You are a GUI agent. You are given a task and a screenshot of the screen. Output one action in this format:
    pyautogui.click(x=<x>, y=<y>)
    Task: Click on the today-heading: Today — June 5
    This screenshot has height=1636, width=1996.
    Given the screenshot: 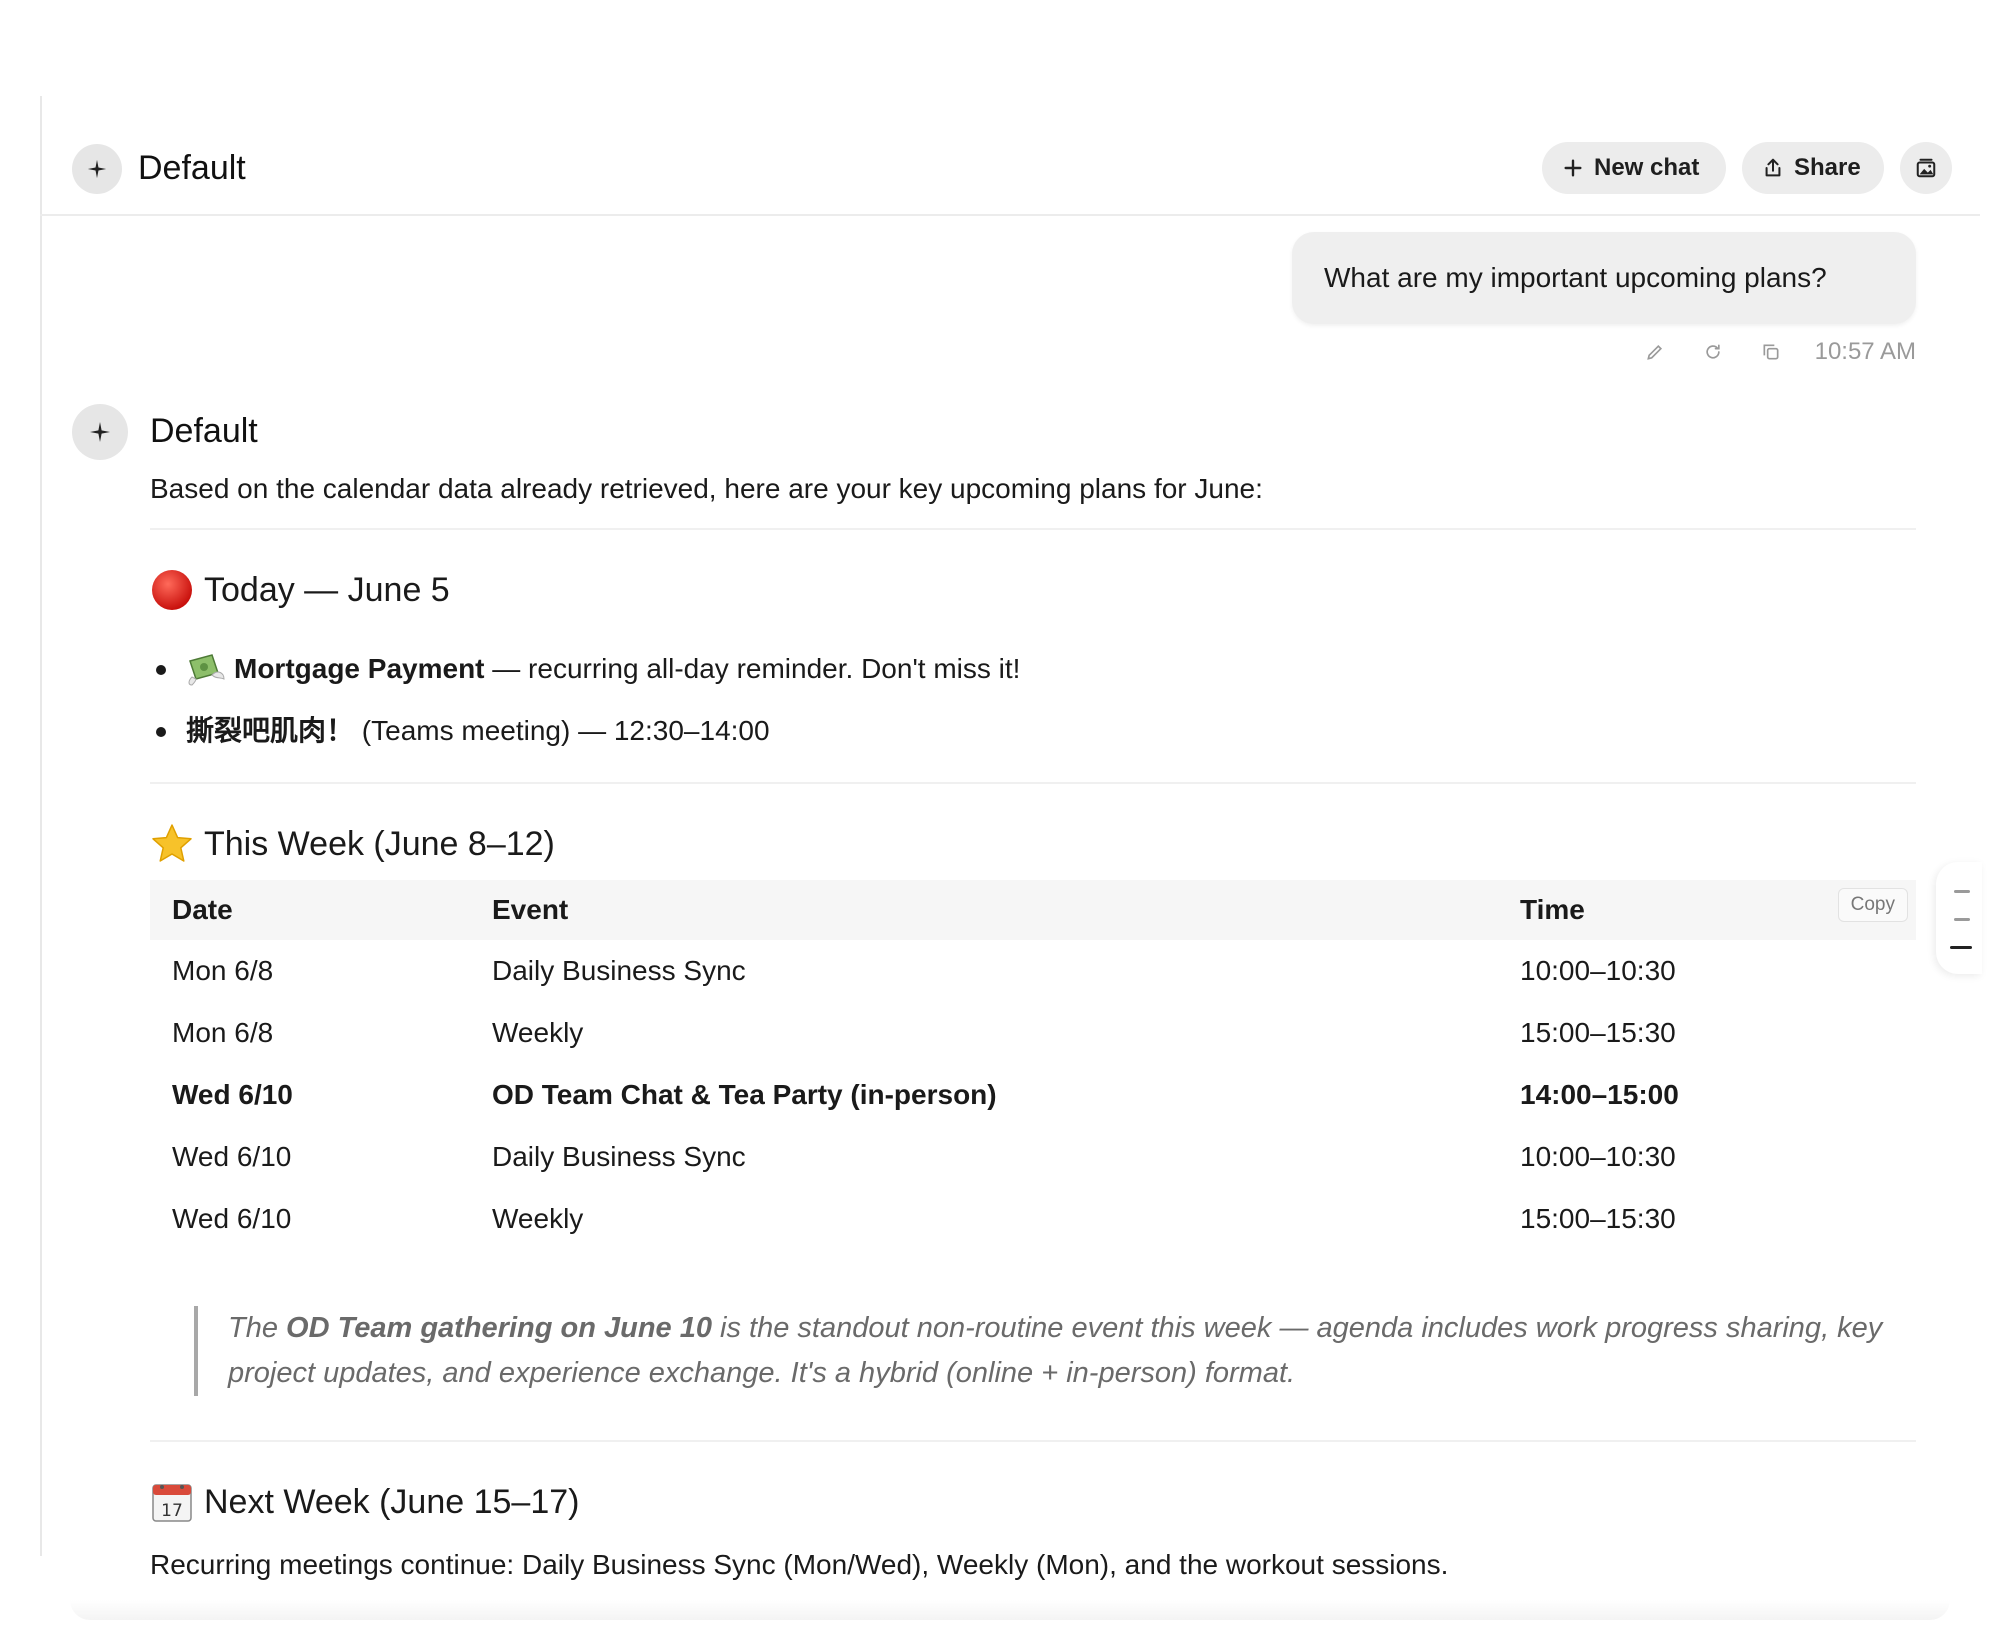 What is the action you would take?
    pyautogui.click(x=1033, y=590)
    